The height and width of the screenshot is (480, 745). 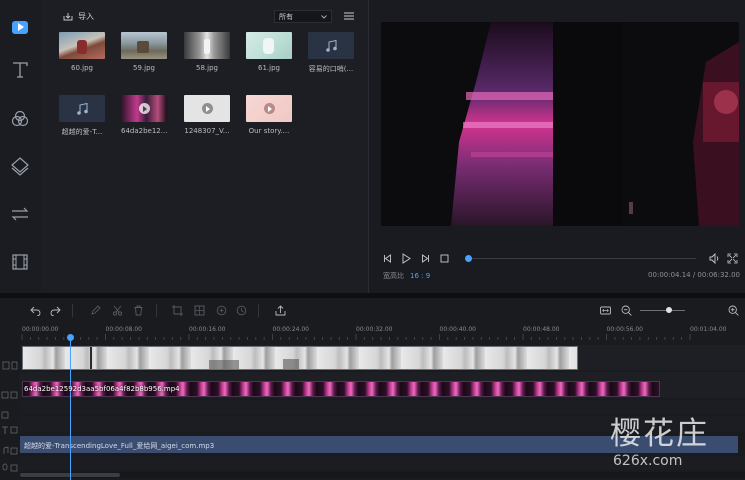 I want to click on track-header-pip, so click(x=10, y=412).